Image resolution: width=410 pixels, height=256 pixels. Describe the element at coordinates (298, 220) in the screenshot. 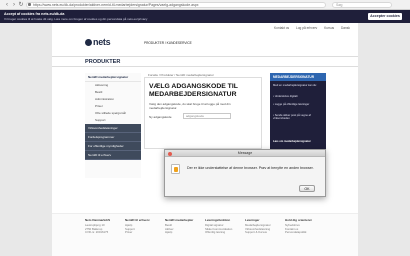

I see `footer-heading: Hold dig orienteret` at that location.